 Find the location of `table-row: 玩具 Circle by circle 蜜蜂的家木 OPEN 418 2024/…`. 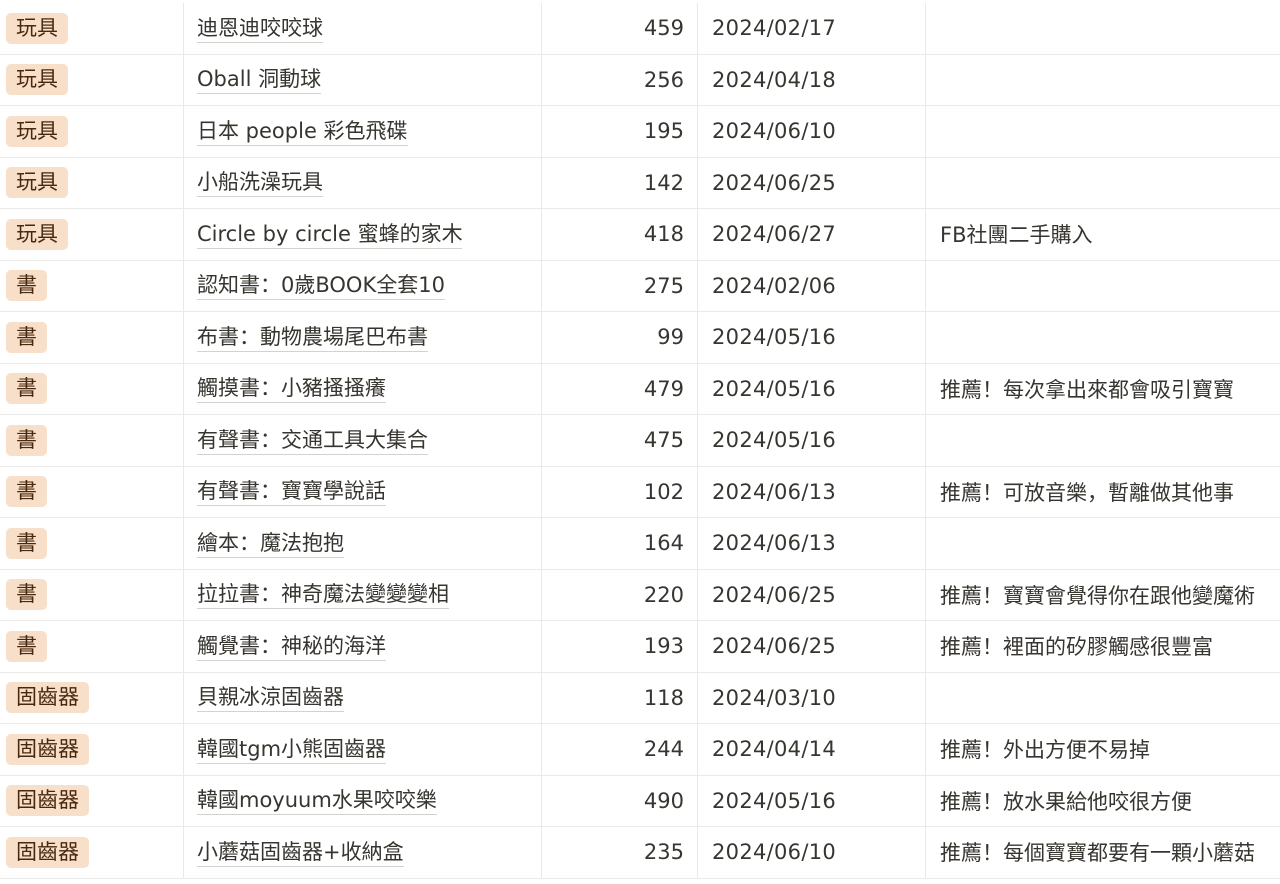

table-row: 玩具 Circle by circle 蜜蜂的家木 OPEN 418 2024/… is located at coordinates (640, 235).